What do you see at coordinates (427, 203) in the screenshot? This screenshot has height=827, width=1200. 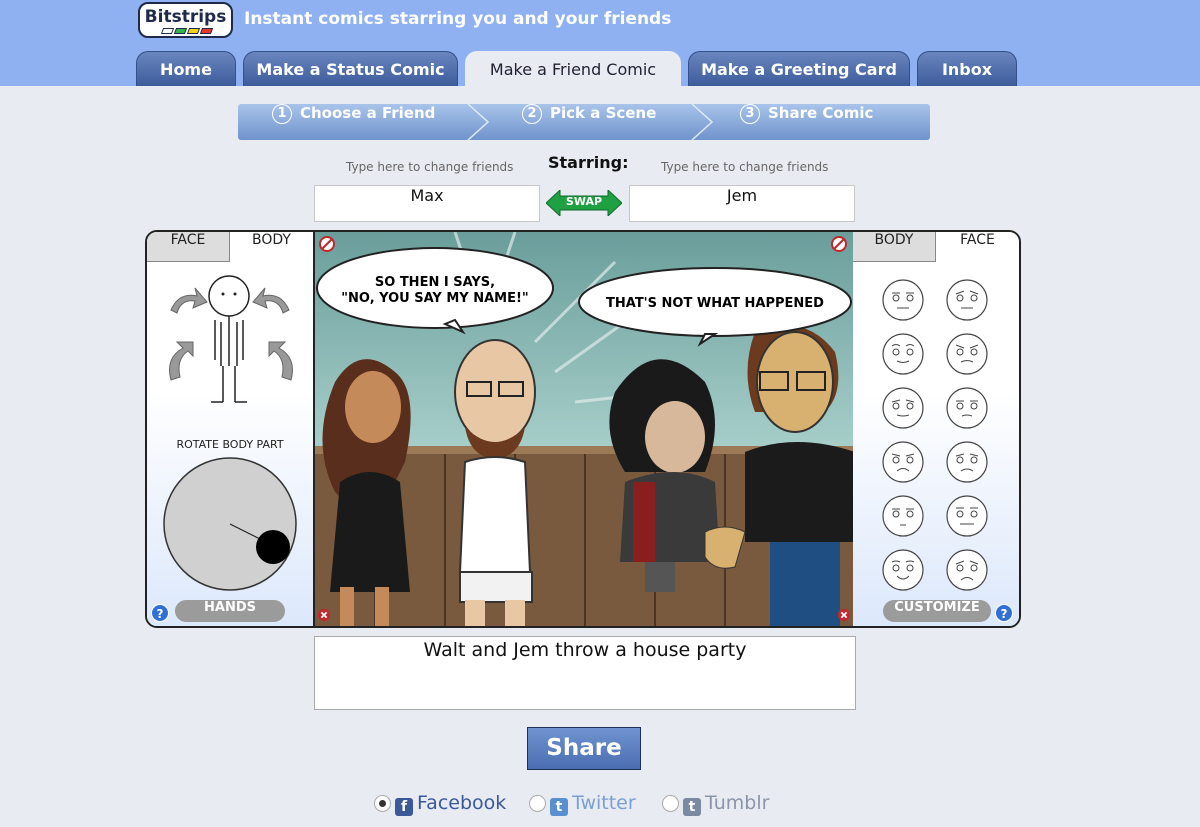 I see `left-friend-input: Max` at bounding box center [427, 203].